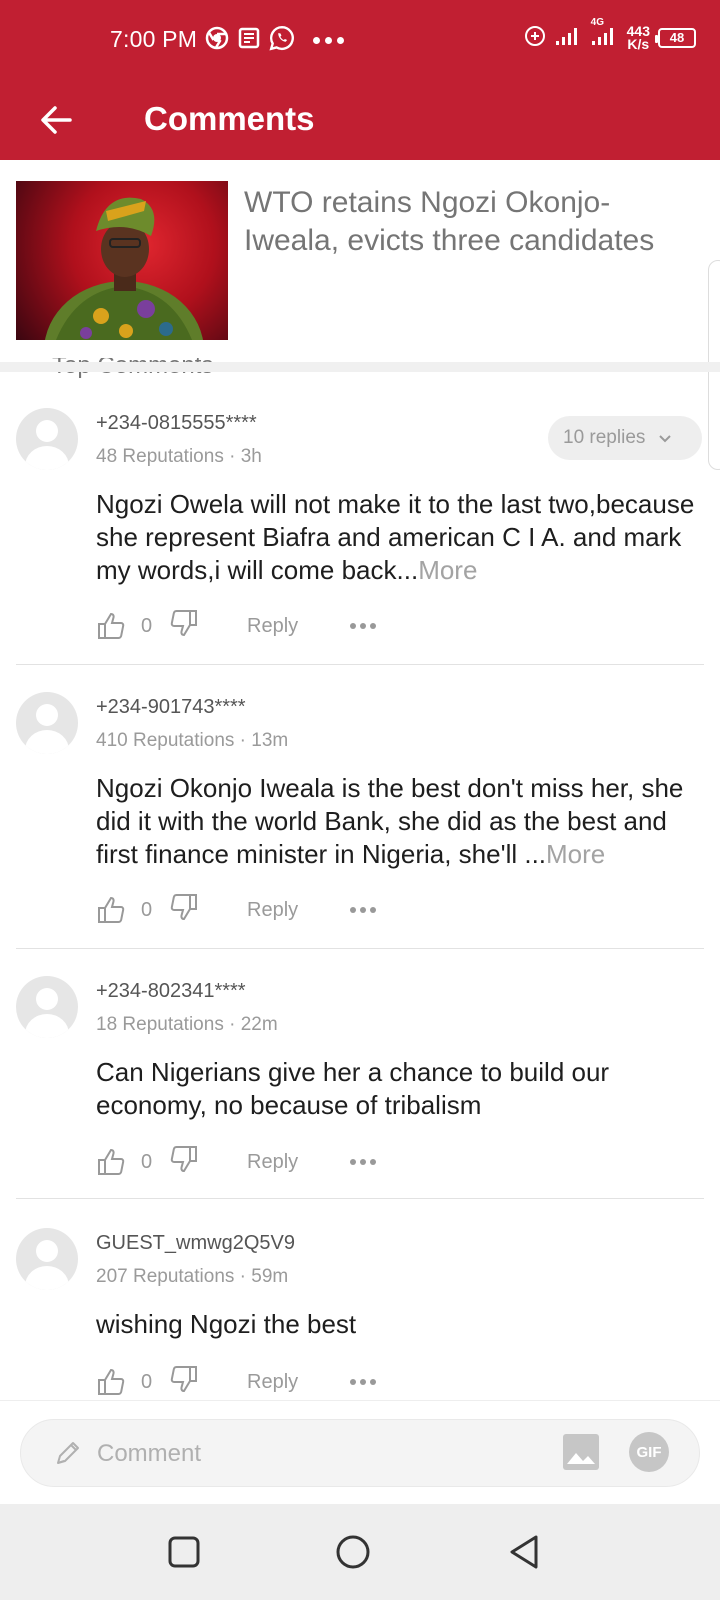  Describe the element at coordinates (249, 40) in the screenshot. I see `news-icon` at that location.